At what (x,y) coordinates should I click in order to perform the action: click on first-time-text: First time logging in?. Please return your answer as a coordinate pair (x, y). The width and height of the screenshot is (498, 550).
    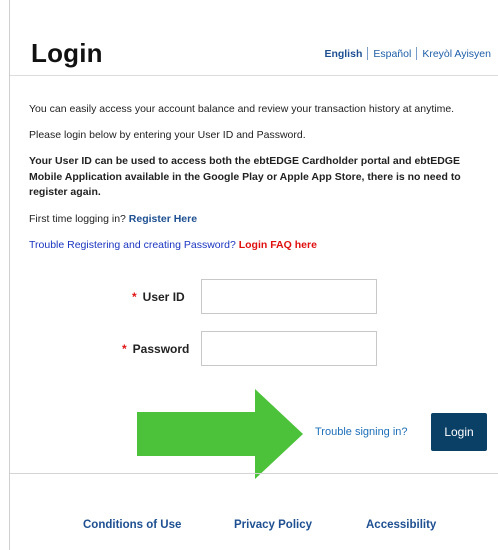
    Looking at the image, I should click on (79, 219).